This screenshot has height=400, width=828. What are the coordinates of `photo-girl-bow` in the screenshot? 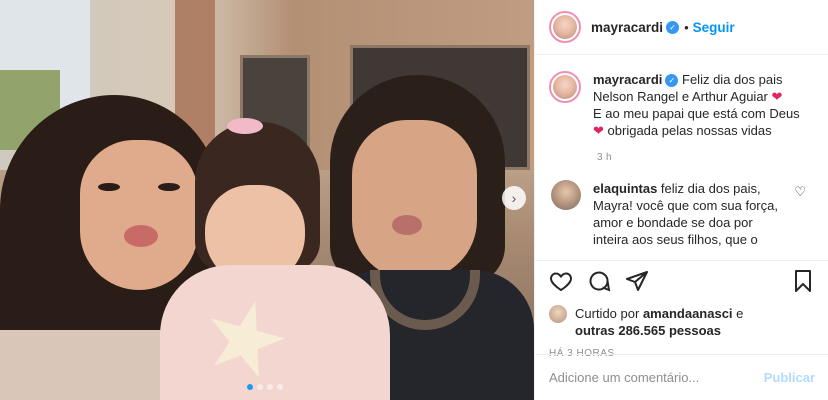 It's located at (245, 126).